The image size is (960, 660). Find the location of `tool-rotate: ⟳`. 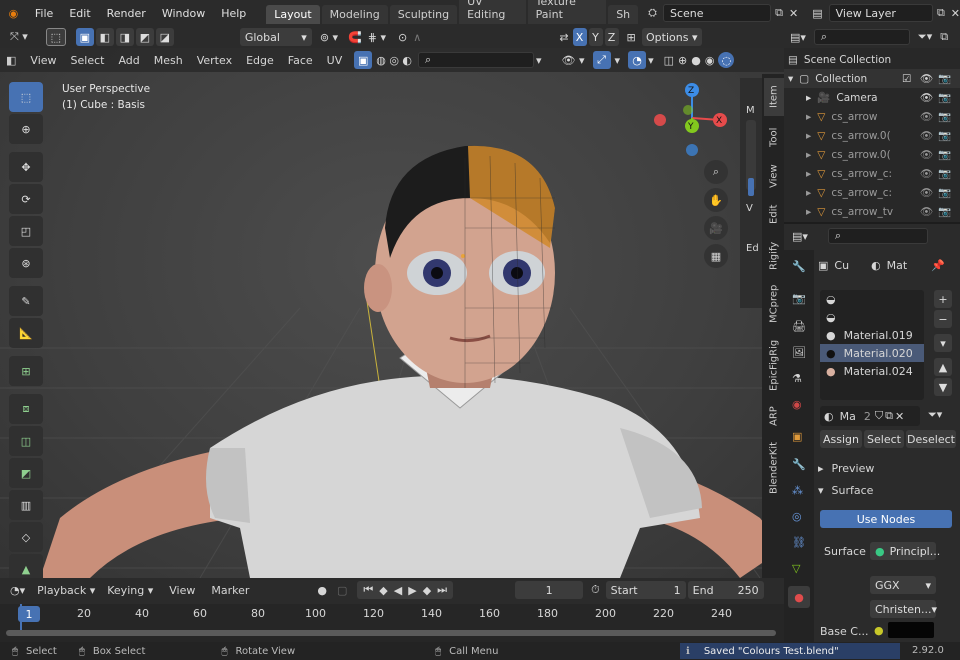

tool-rotate: ⟳ is located at coordinates (26, 199).